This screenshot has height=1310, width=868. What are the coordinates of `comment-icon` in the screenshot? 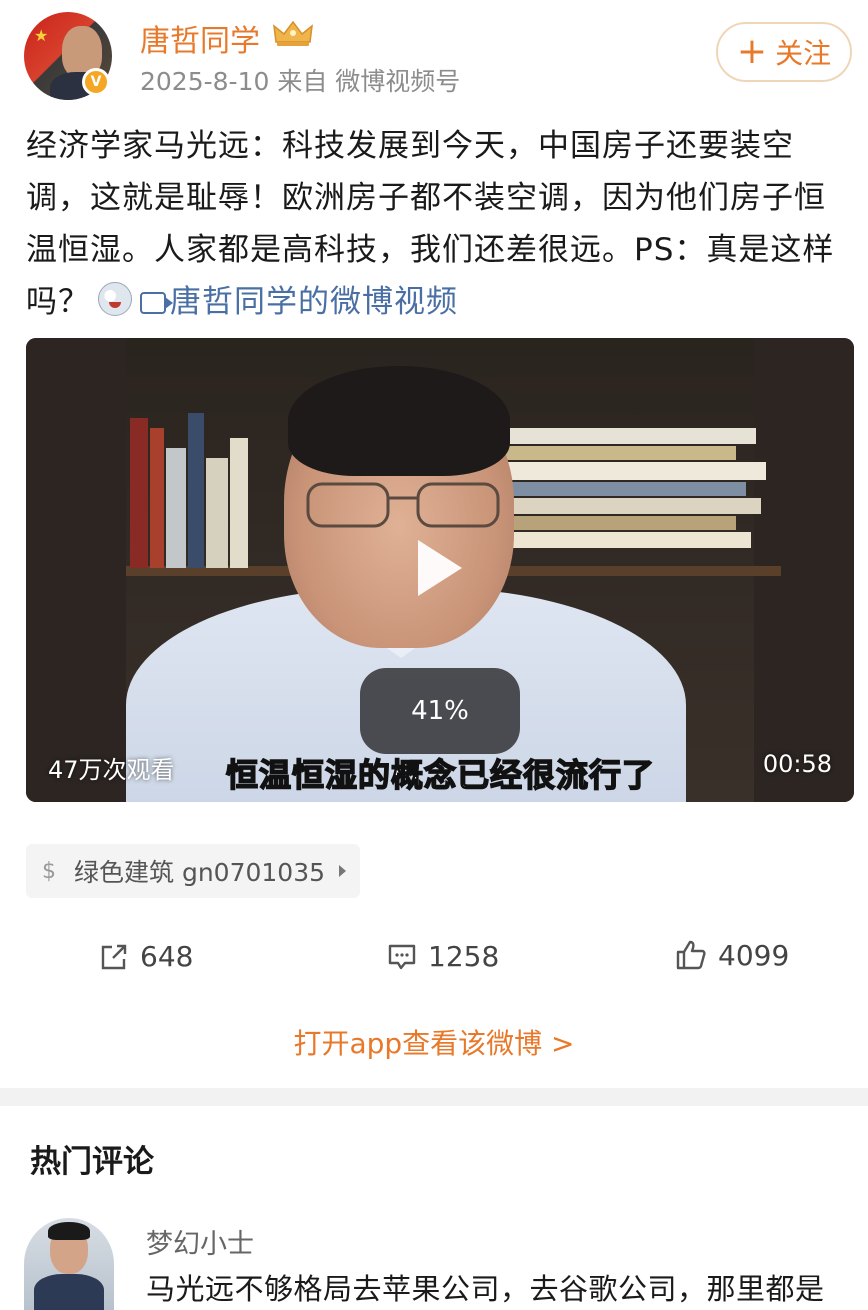 It's located at (402, 956).